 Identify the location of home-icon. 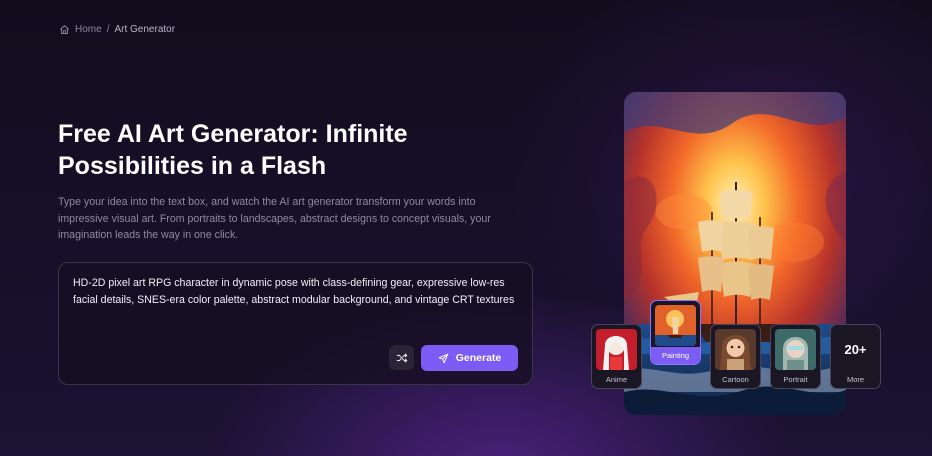
(64, 29).